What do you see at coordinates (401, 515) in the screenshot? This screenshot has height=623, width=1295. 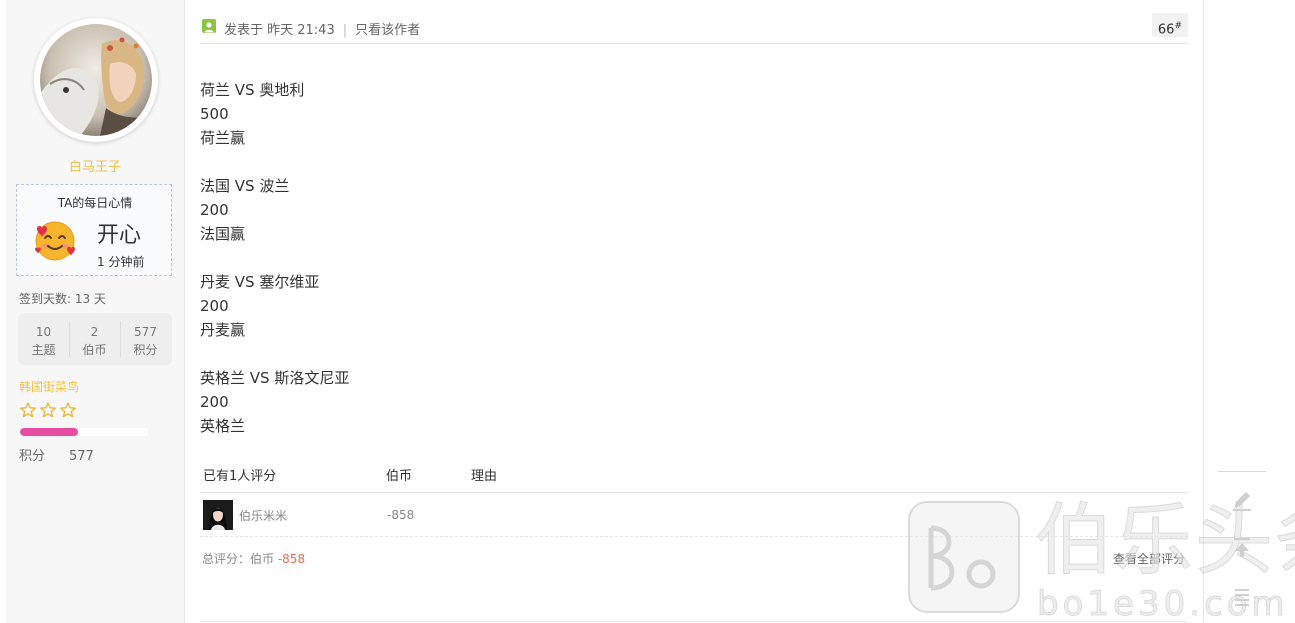 I see `rating-amount: -858` at bounding box center [401, 515].